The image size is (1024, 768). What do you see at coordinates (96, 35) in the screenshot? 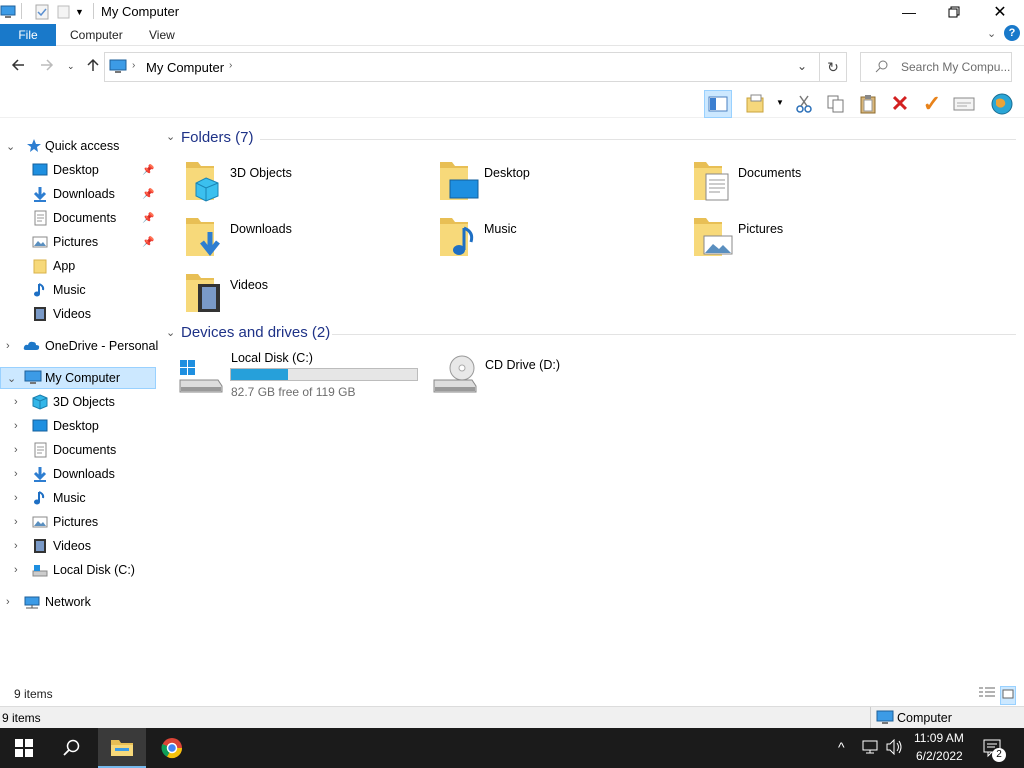
I see `tab-computer: Computer` at bounding box center [96, 35].